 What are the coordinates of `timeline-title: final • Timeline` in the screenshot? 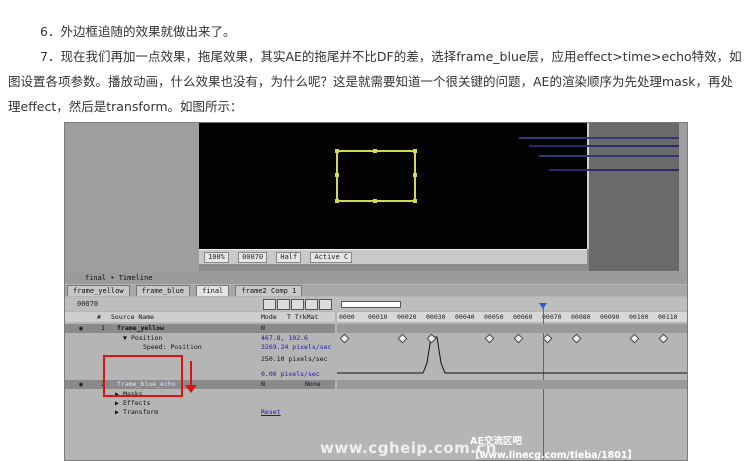 It's located at (376, 278).